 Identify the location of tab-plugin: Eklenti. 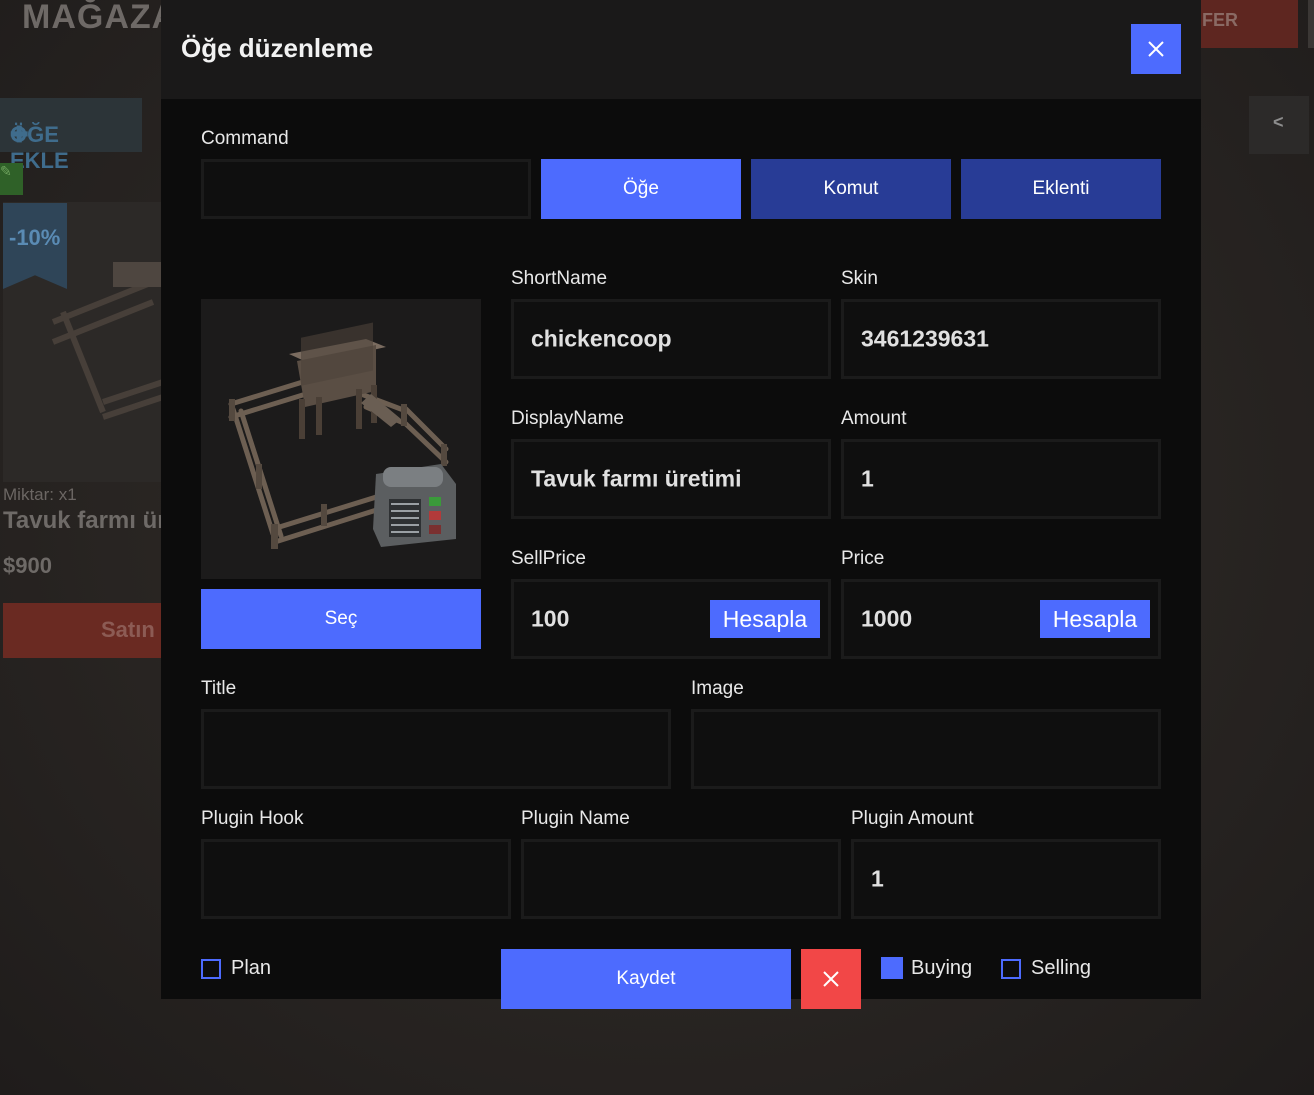
(1061, 189).